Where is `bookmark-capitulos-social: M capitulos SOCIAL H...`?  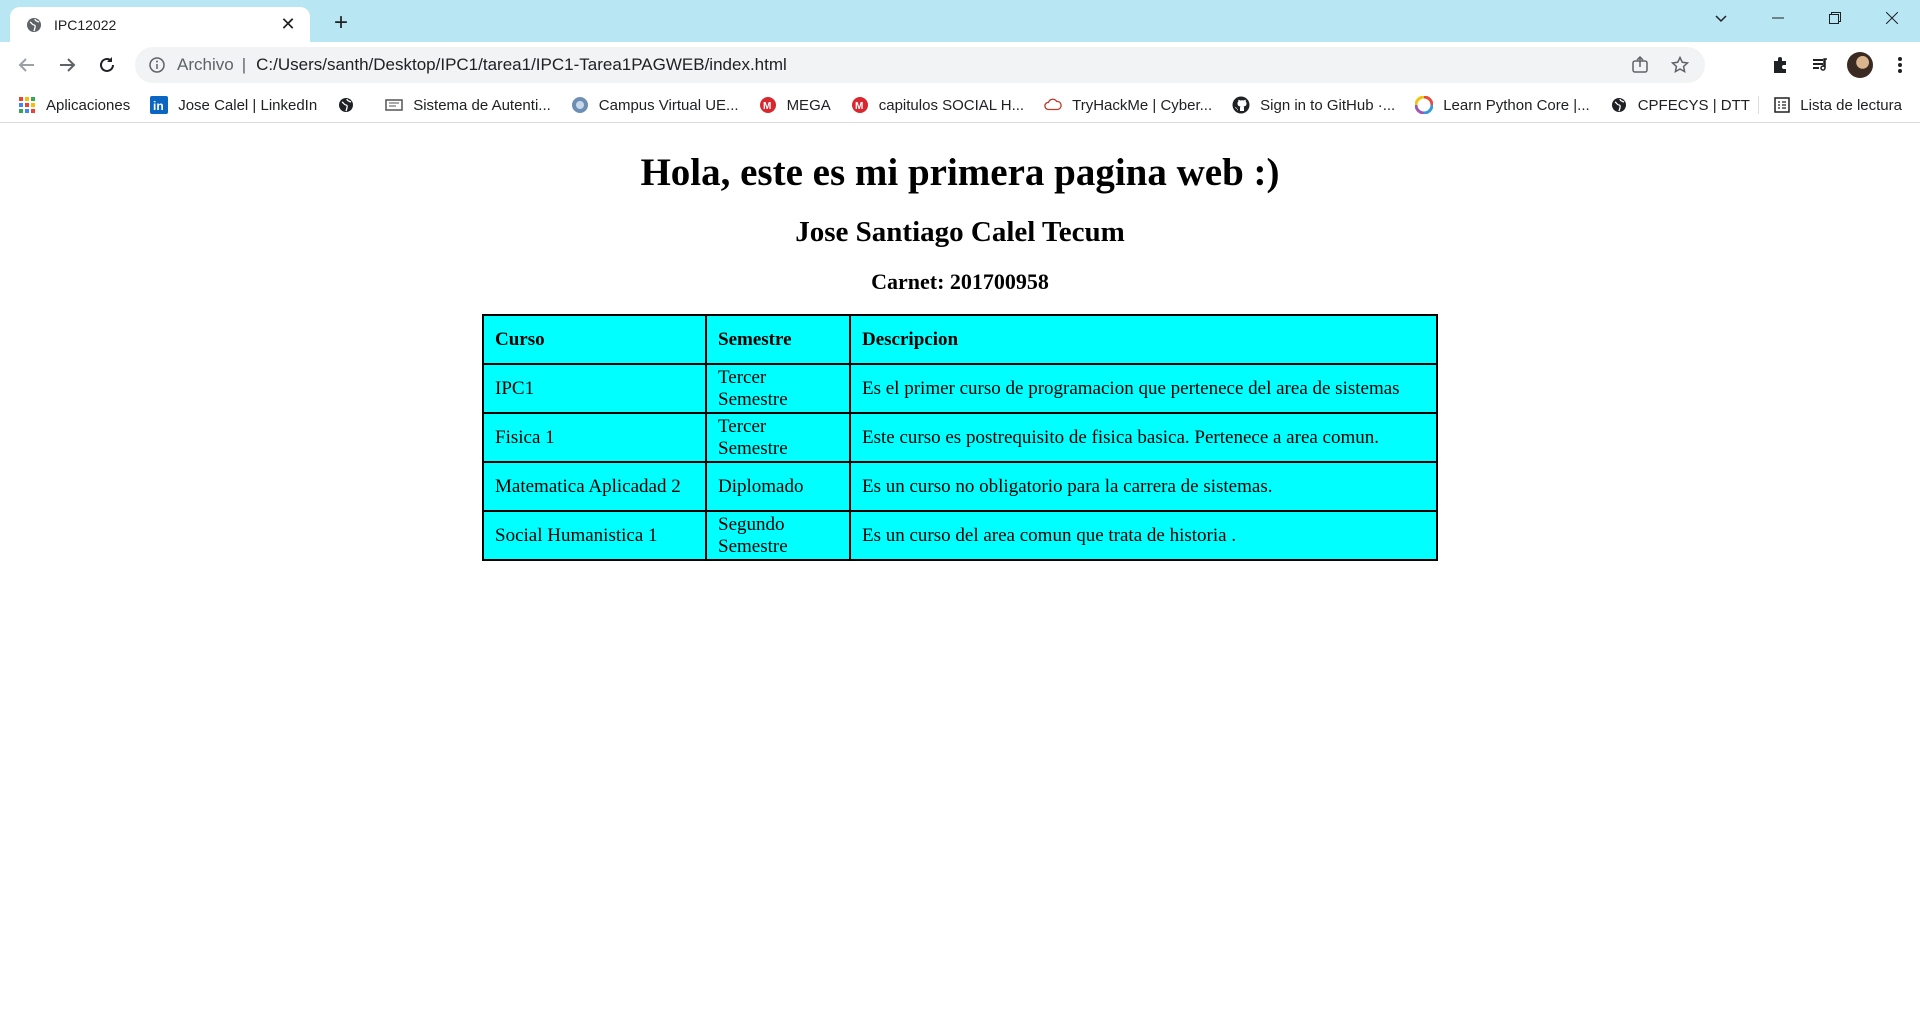
bookmark-capitulos-social: M capitulos SOCIAL H... is located at coordinates (937, 105).